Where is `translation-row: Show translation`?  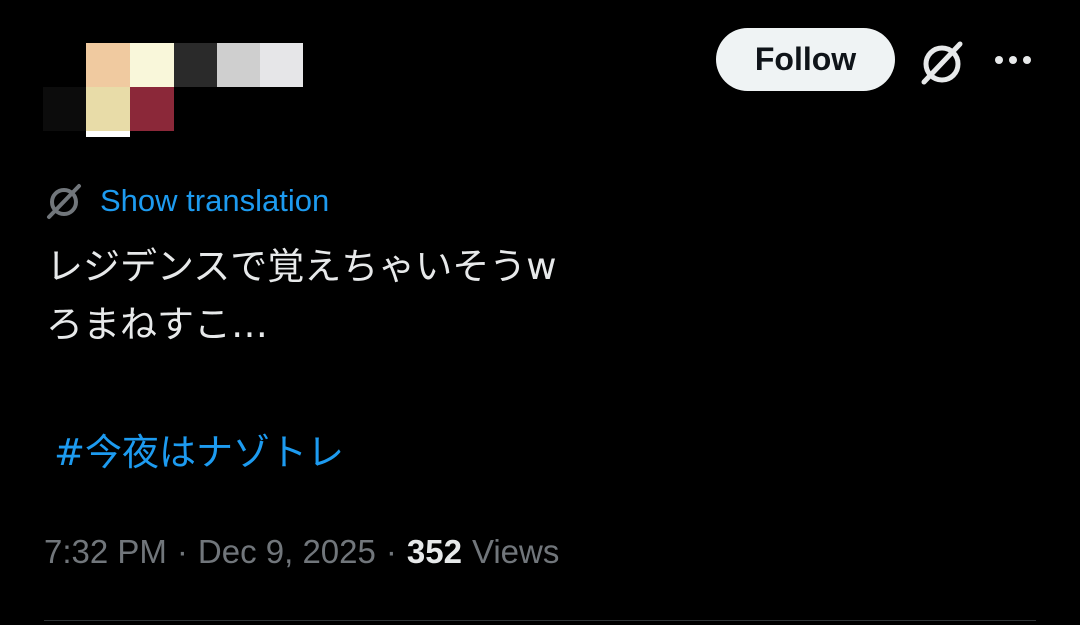 translation-row: Show translation is located at coordinates (186, 201).